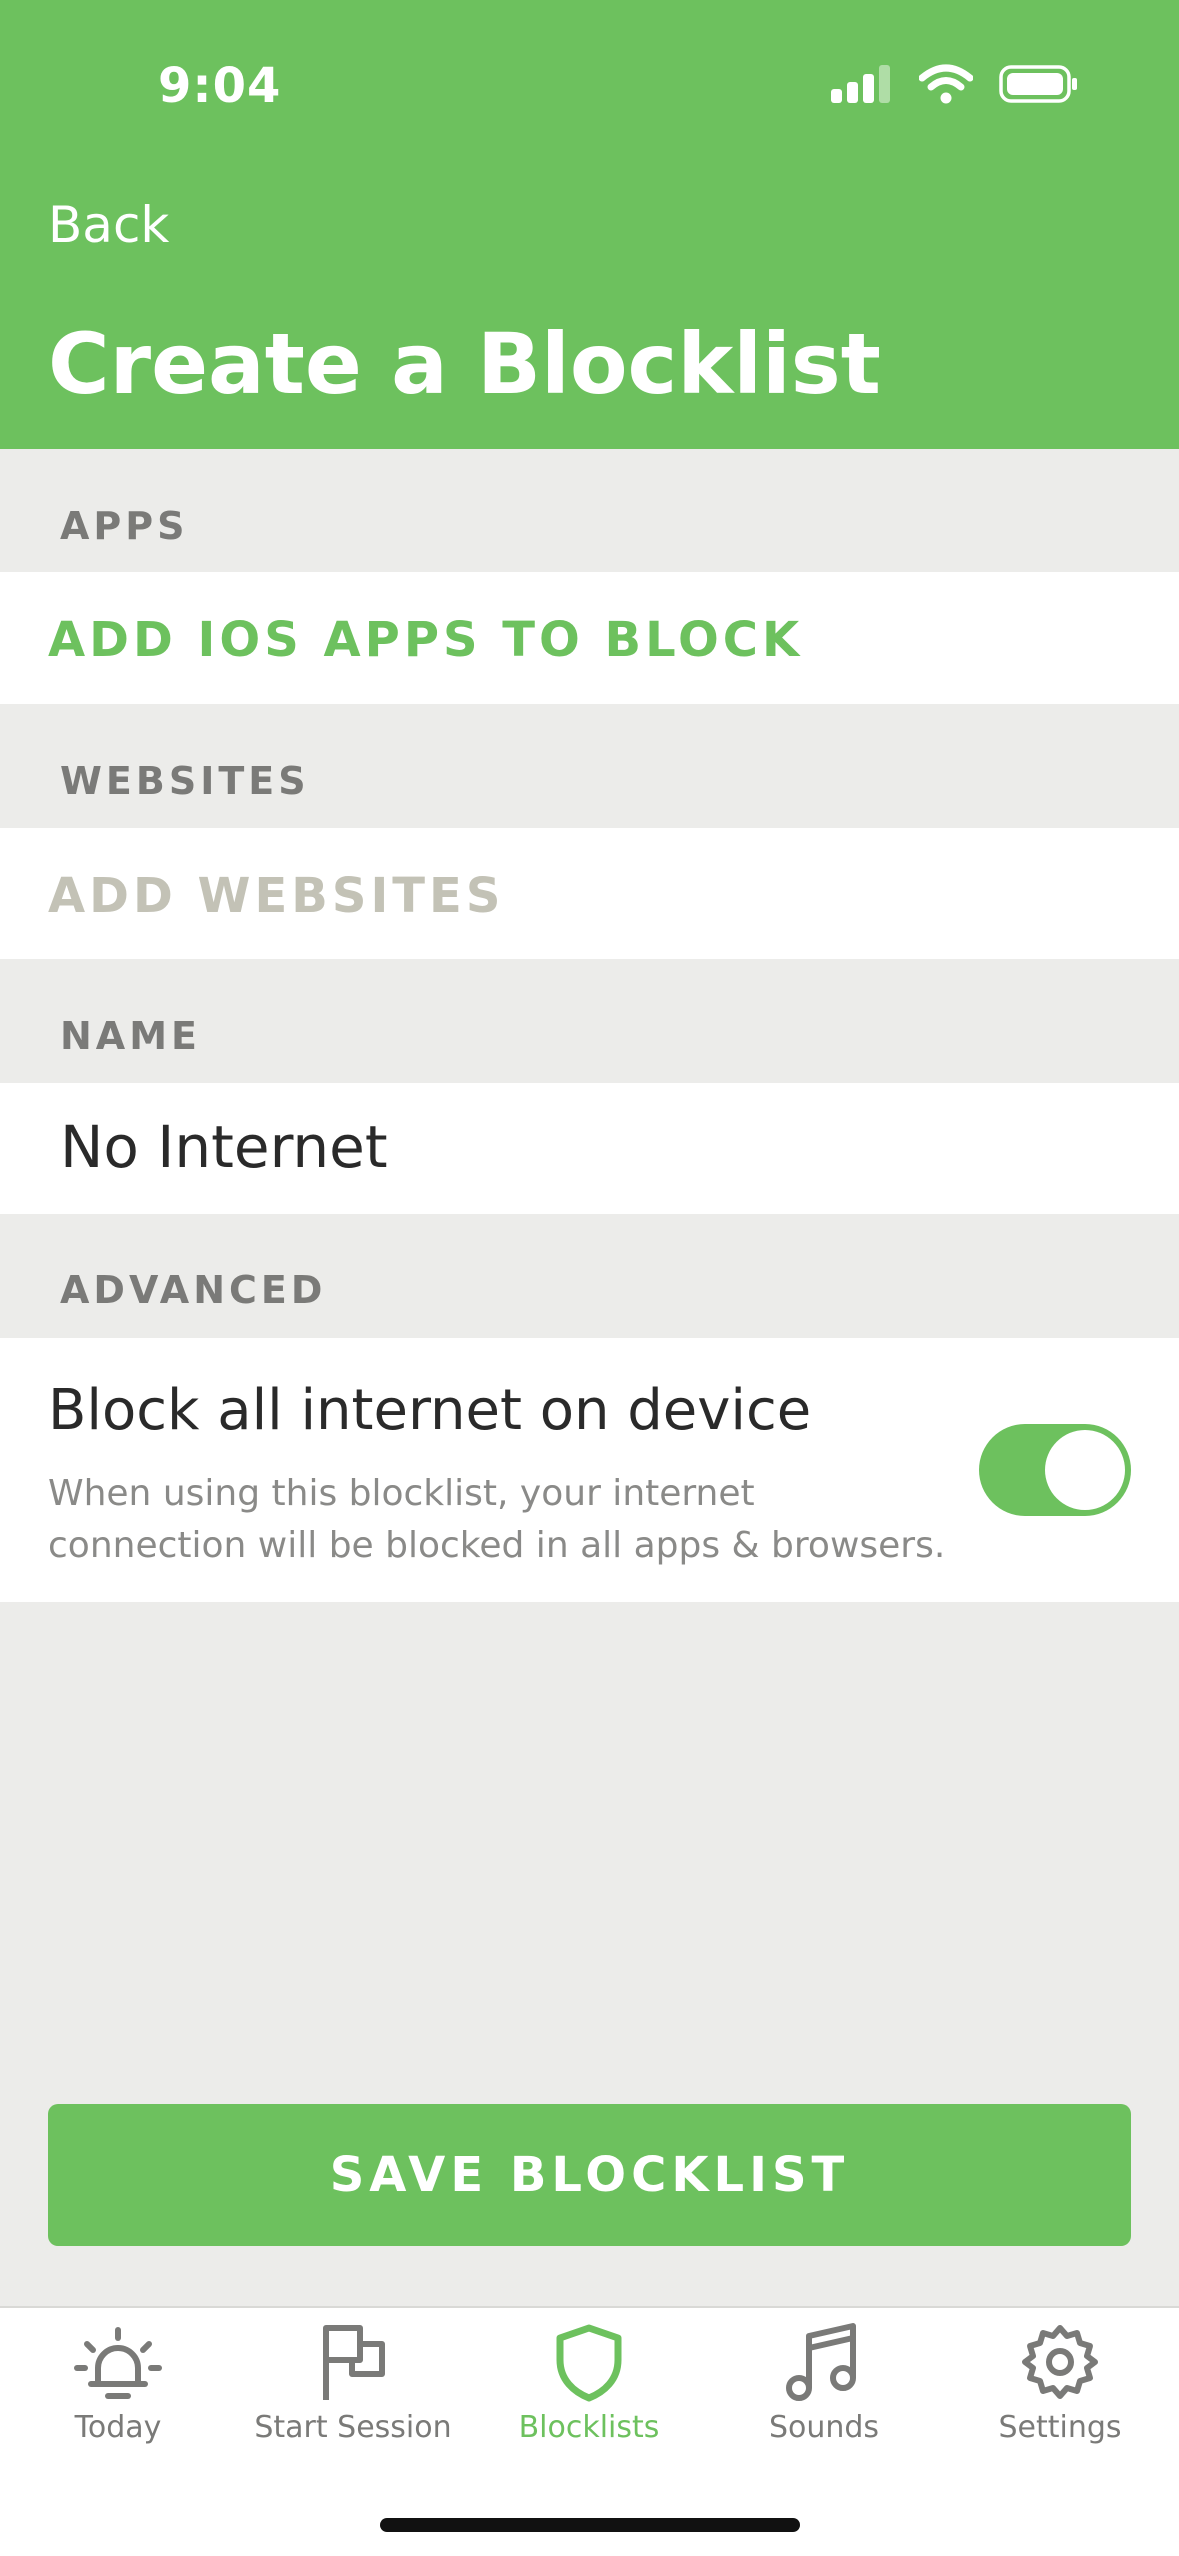 This screenshot has width=1179, height=2556. Describe the element at coordinates (589, 893) in the screenshot. I see `add-websites-row: ADD WEBSITES` at that location.